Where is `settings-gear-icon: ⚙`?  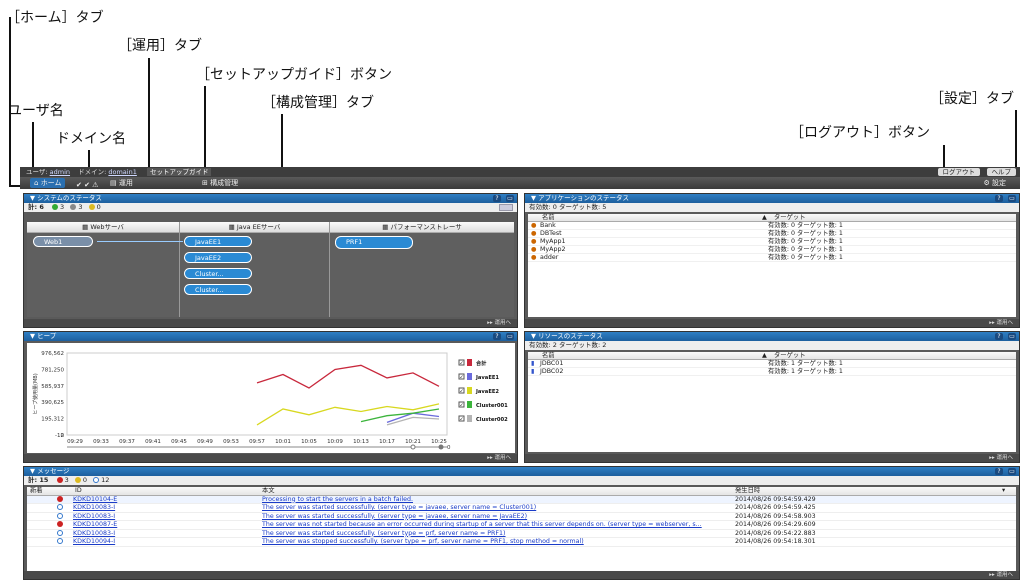
settings-gear-icon: ⚙ is located at coordinates (986, 183).